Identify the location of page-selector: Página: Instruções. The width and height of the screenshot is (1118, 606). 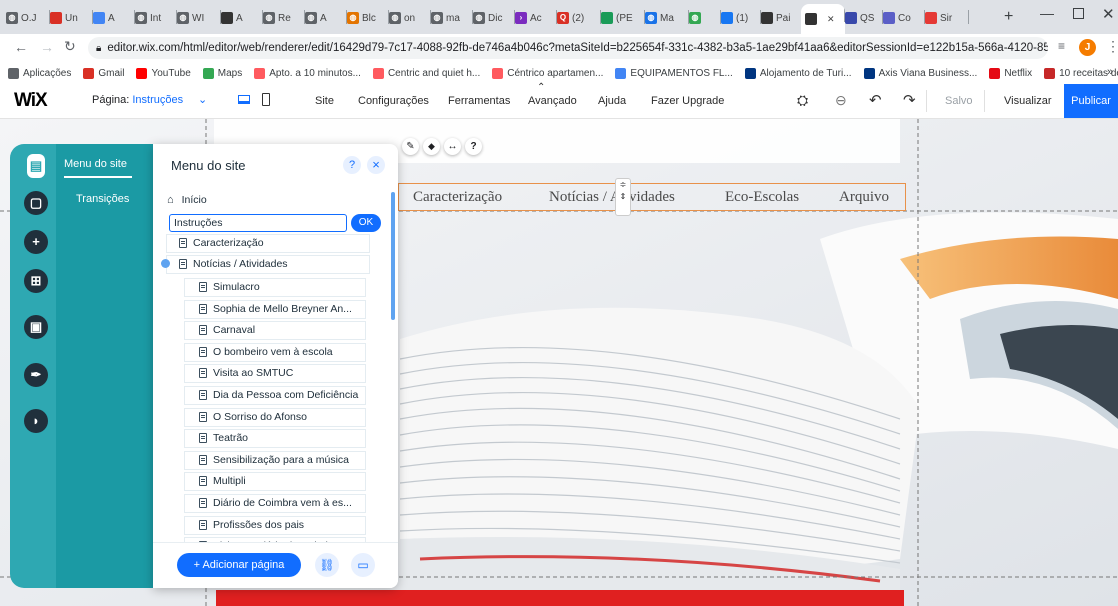
(137, 100).